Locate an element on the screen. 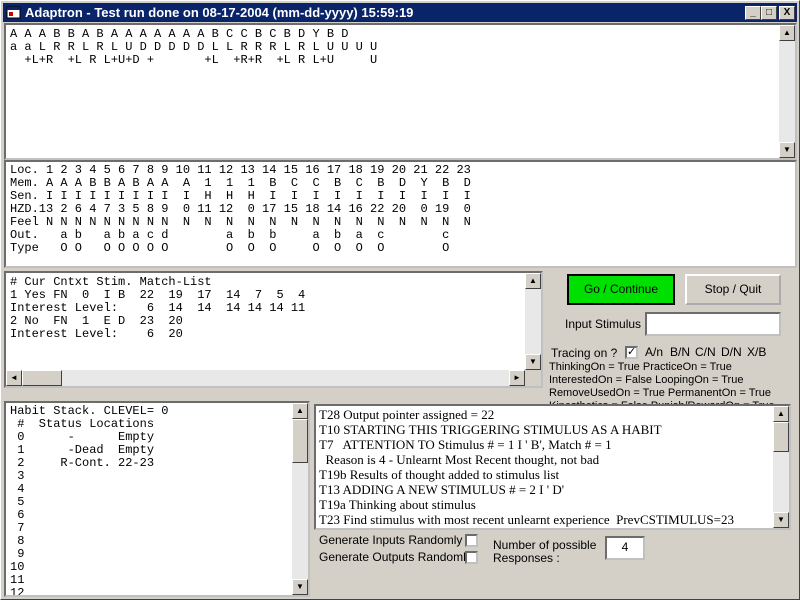 This screenshot has width=800, height=600. tracing-option-d: D/N is located at coordinates (731, 352).